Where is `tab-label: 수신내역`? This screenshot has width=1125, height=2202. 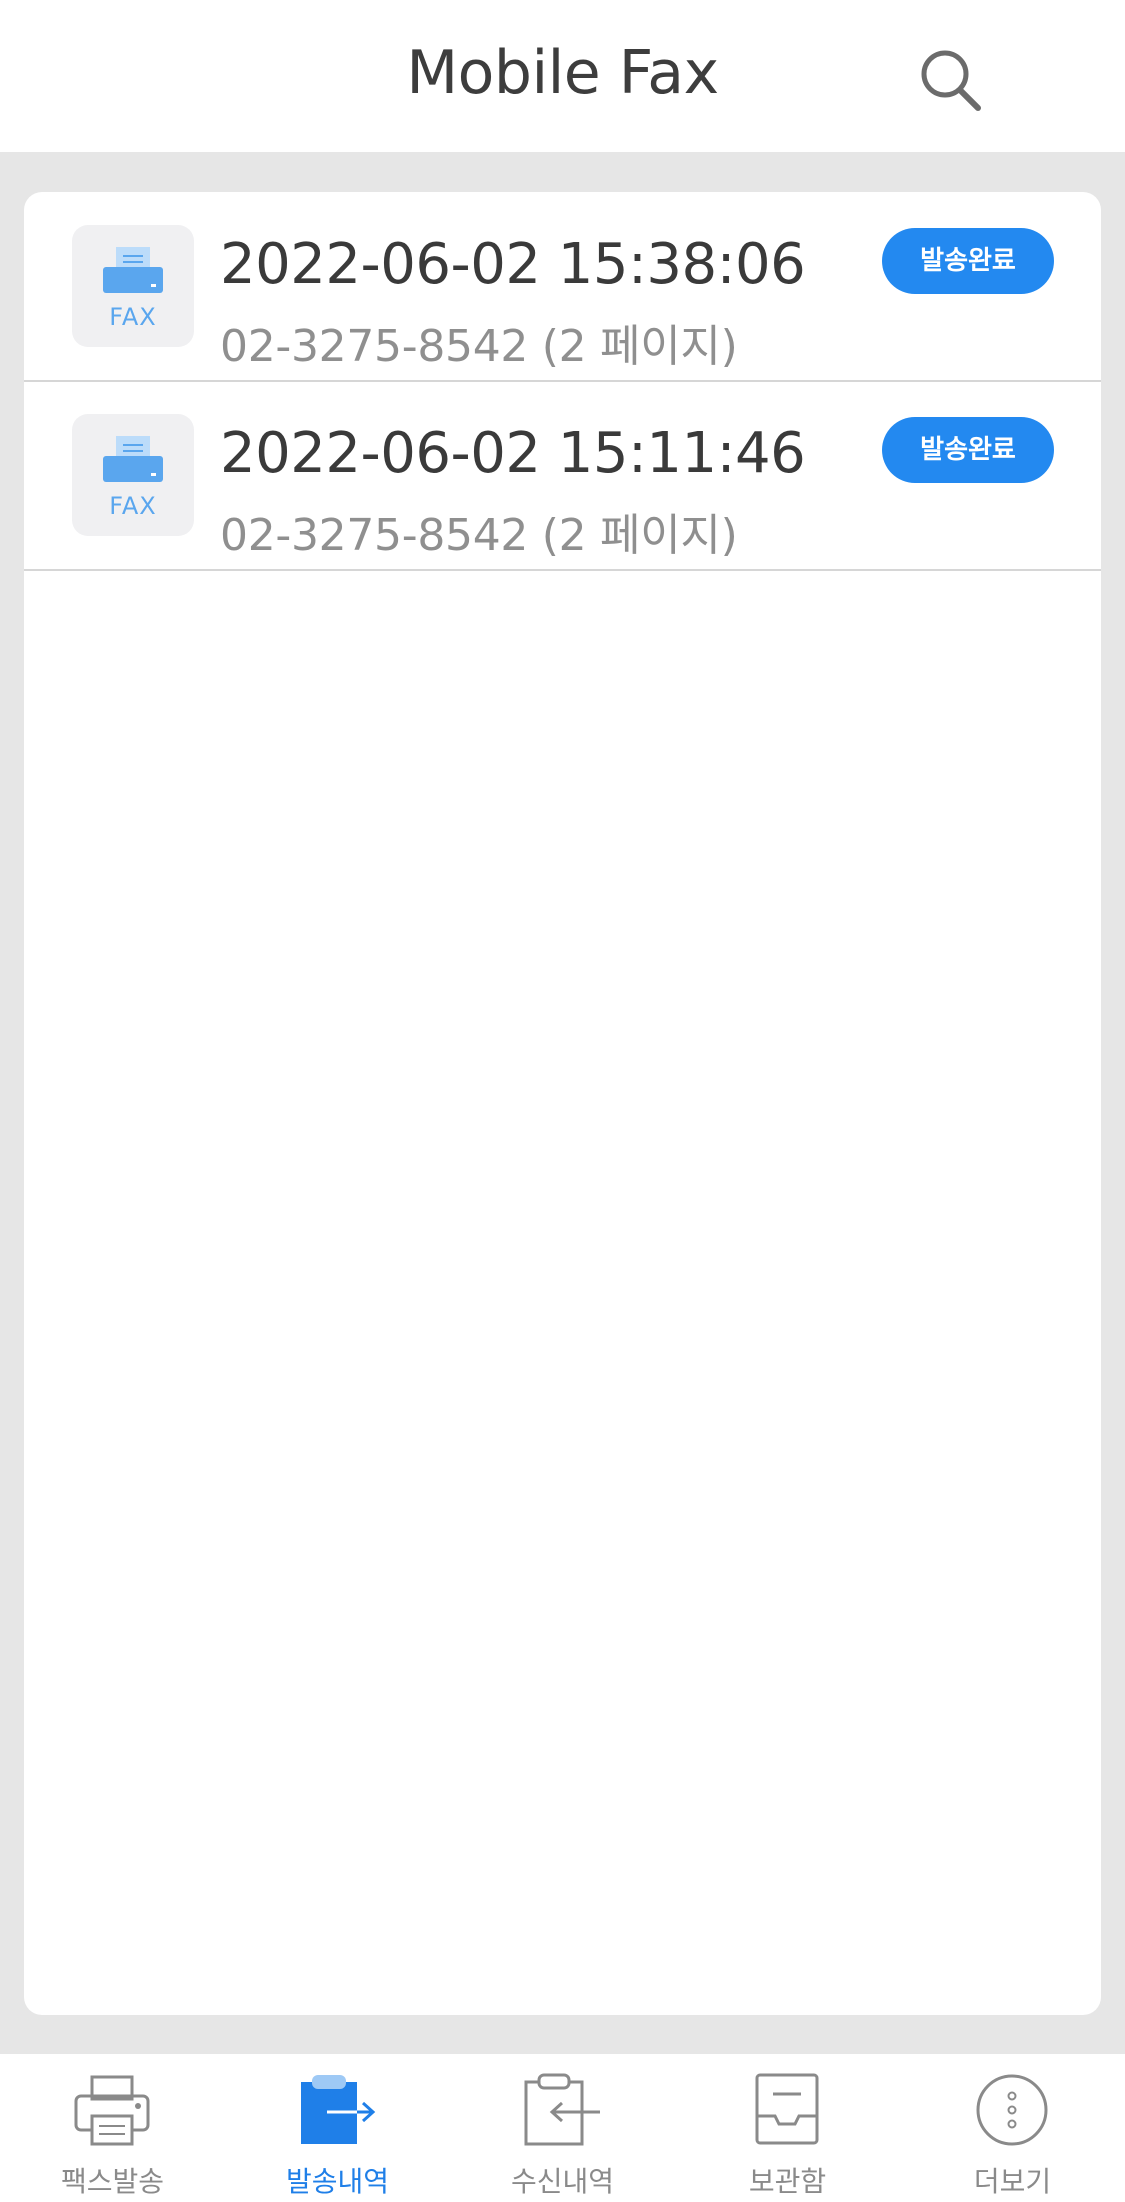 tab-label: 수신내역 is located at coordinates (562, 2181).